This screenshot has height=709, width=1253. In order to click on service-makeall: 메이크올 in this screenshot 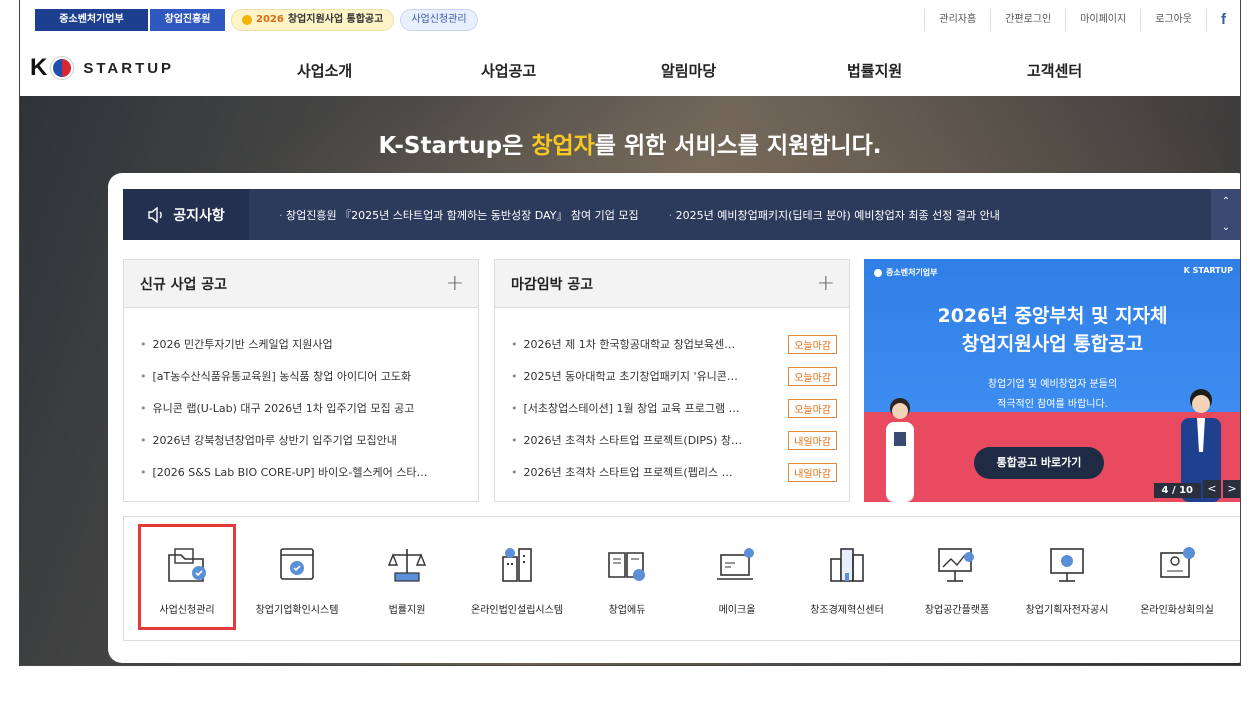, I will do `click(737, 578)`.